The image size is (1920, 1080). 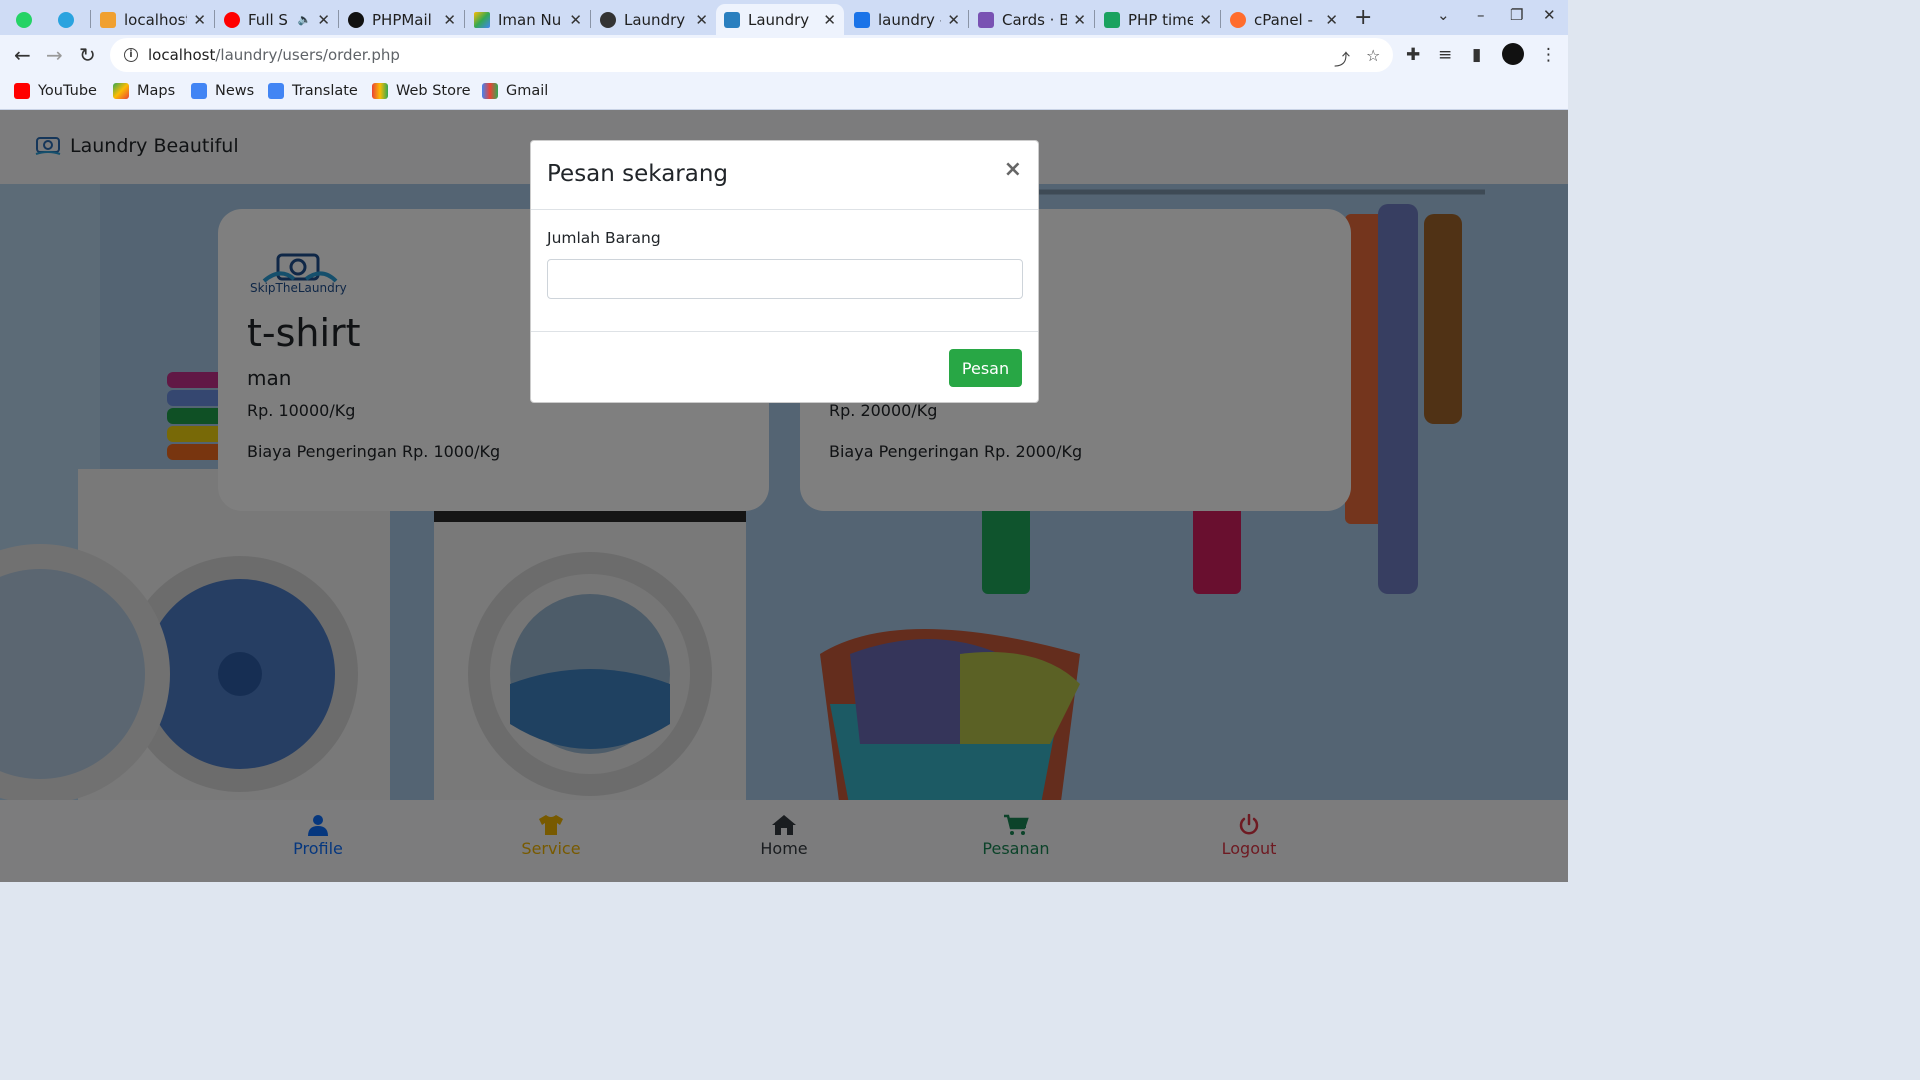 I want to click on close-window-icon: ✕, so click(x=1549, y=15).